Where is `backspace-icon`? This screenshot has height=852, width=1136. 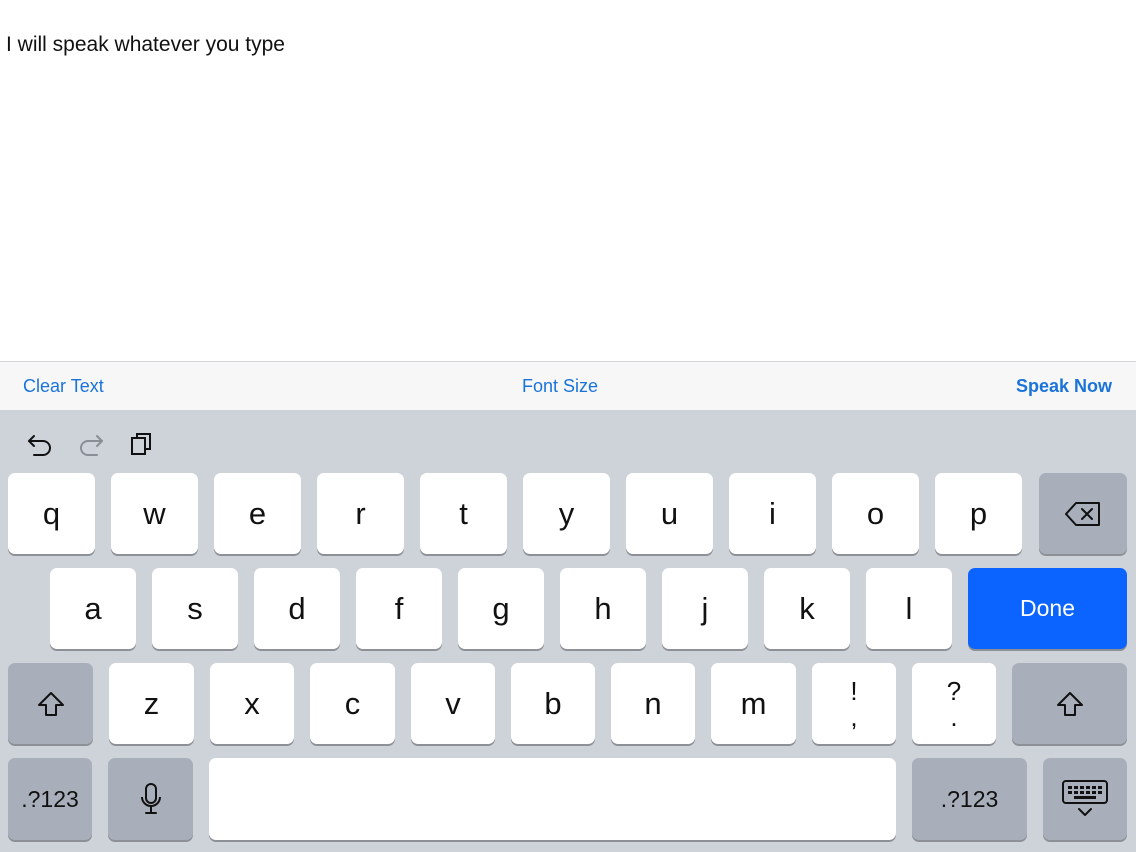 backspace-icon is located at coordinates (1082, 513).